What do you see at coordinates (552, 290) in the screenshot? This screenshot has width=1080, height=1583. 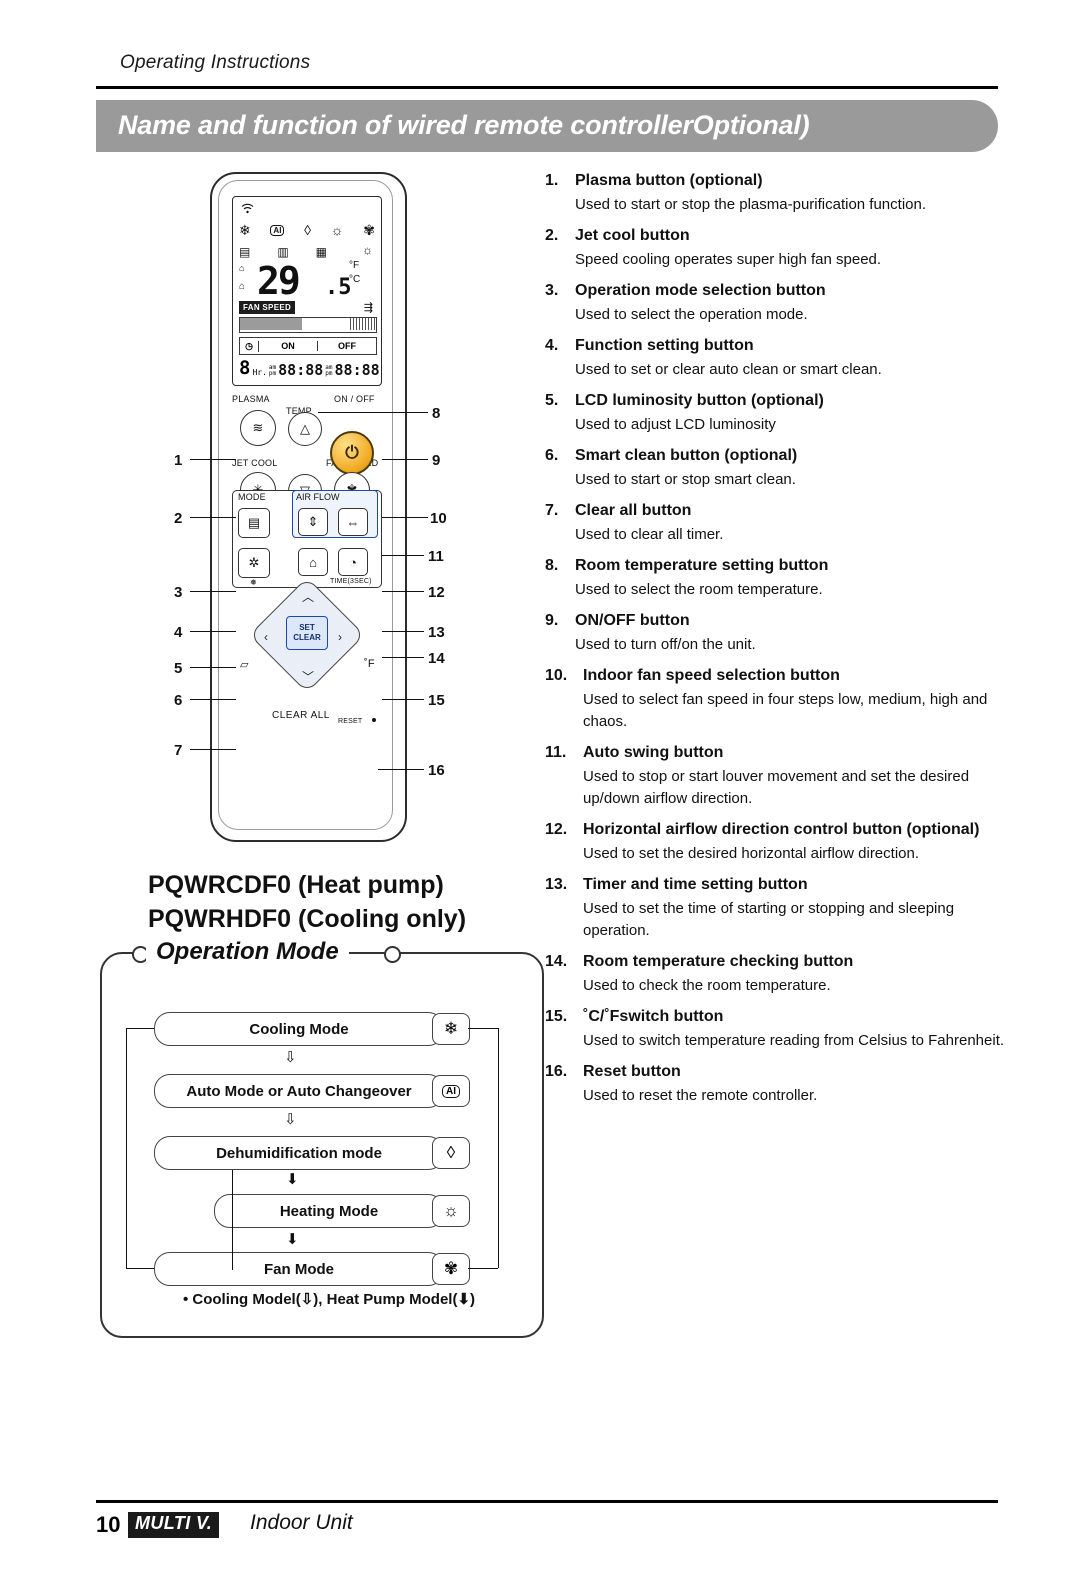 I see `desc-num-3: 3.` at bounding box center [552, 290].